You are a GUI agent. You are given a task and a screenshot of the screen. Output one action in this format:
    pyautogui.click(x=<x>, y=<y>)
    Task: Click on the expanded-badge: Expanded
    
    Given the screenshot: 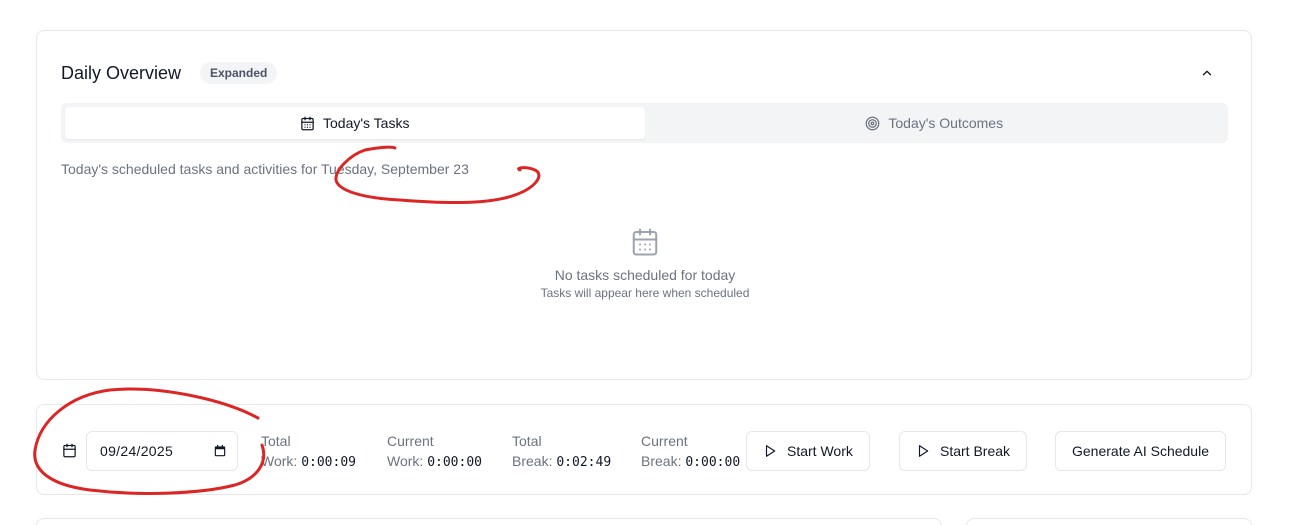 What is the action you would take?
    pyautogui.click(x=239, y=73)
    